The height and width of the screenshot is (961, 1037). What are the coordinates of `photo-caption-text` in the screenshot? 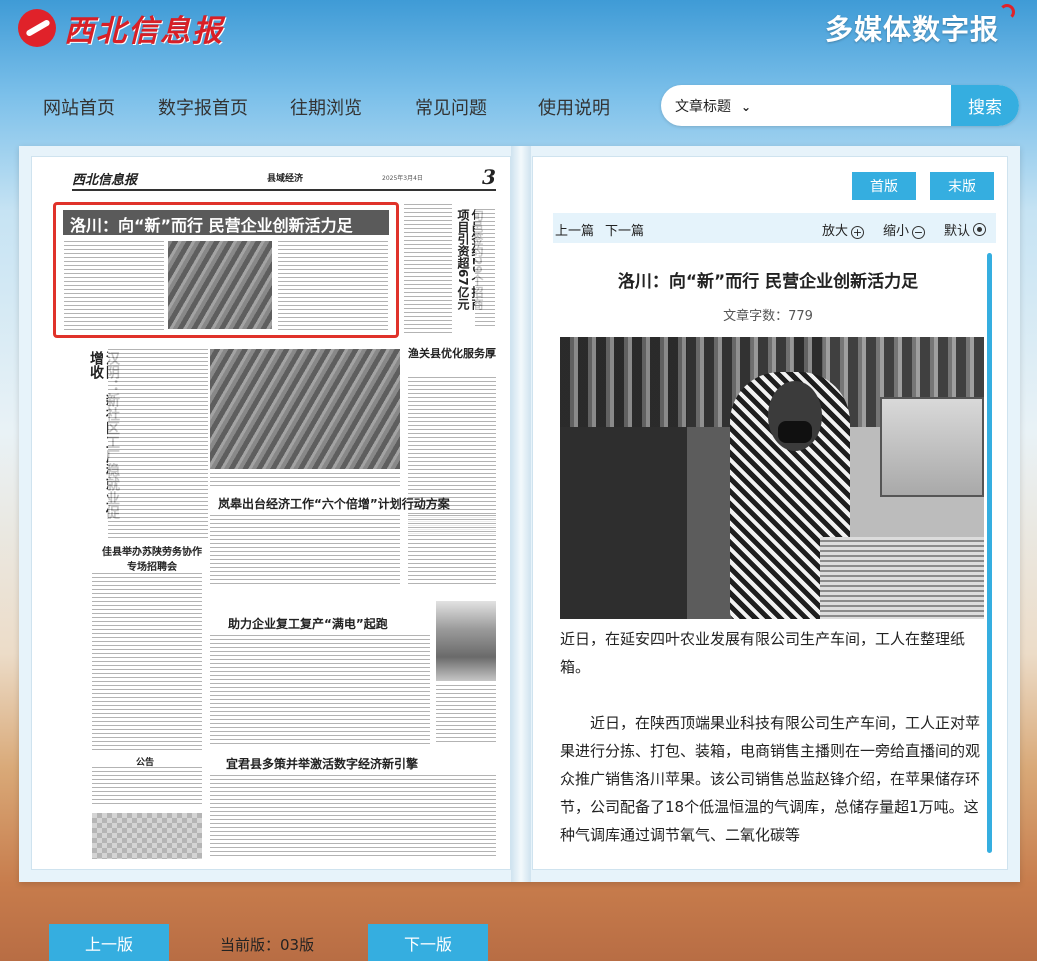 It's located at (305, 481).